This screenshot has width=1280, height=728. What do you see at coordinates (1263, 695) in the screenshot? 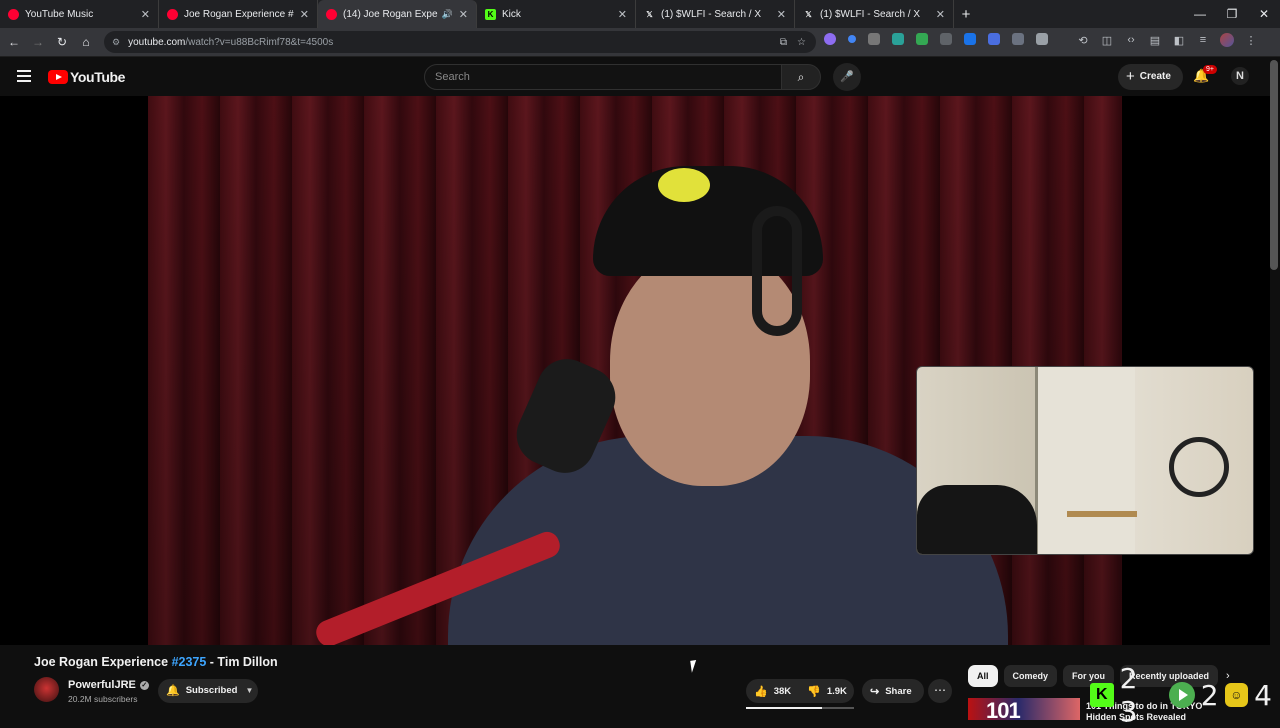
I see `game-count: 4` at bounding box center [1263, 695].